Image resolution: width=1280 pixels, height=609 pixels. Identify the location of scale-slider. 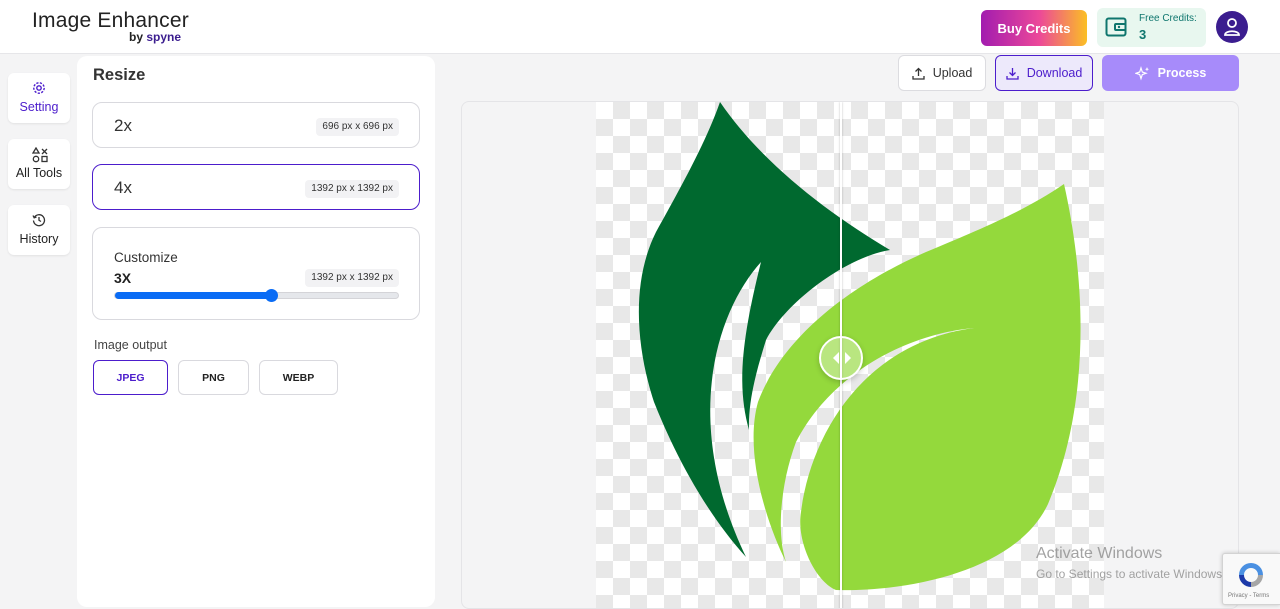
(256, 295).